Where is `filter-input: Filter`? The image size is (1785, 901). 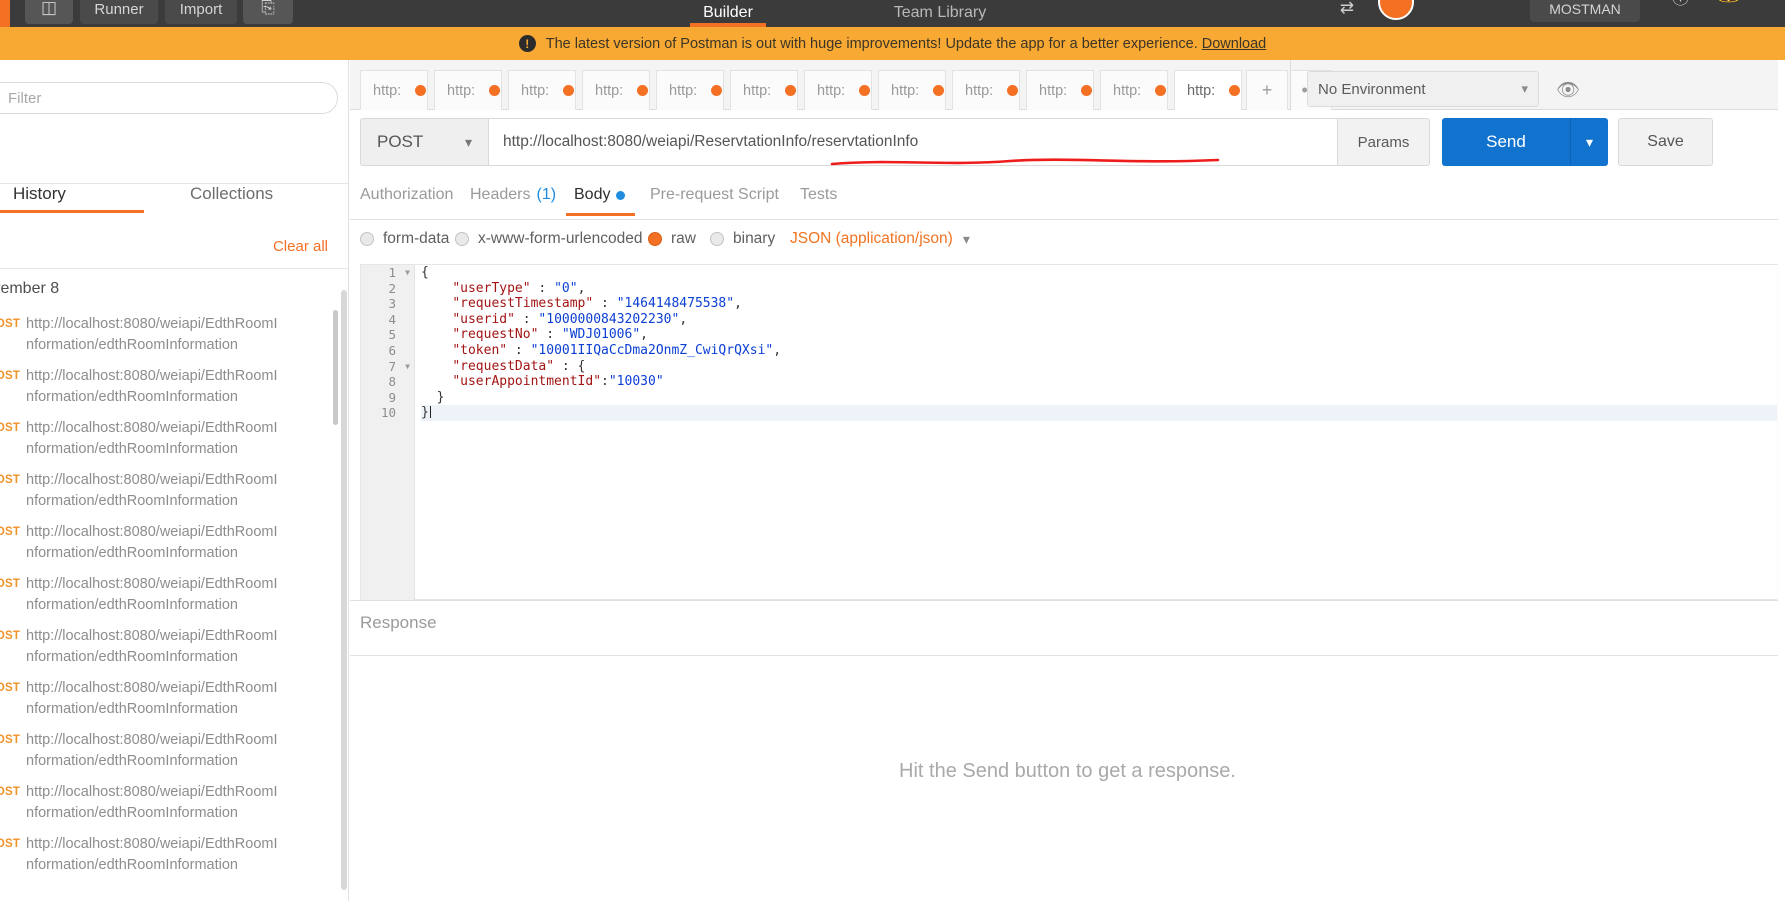
filter-input: Filter is located at coordinates (169, 98).